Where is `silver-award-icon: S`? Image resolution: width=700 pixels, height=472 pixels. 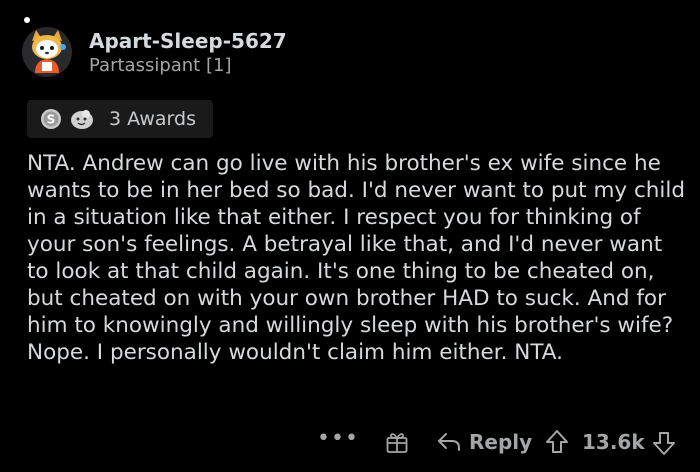 silver-award-icon: S is located at coordinates (51, 119).